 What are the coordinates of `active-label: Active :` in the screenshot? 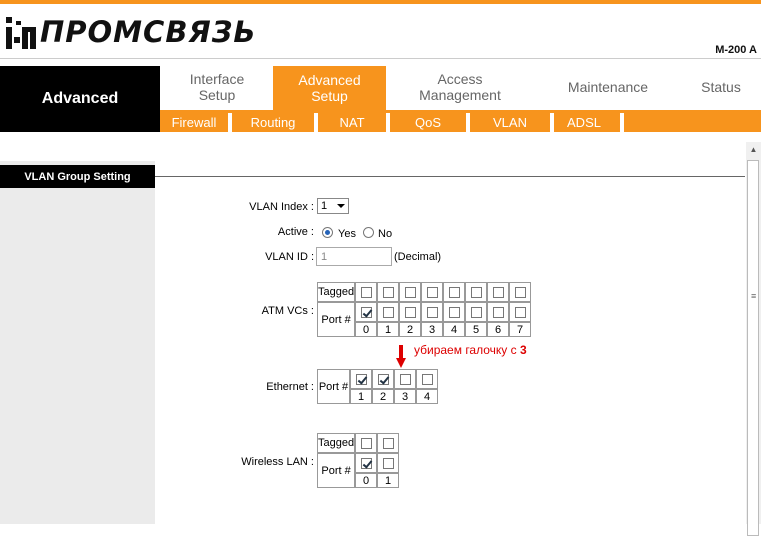 It's located at (295, 232).